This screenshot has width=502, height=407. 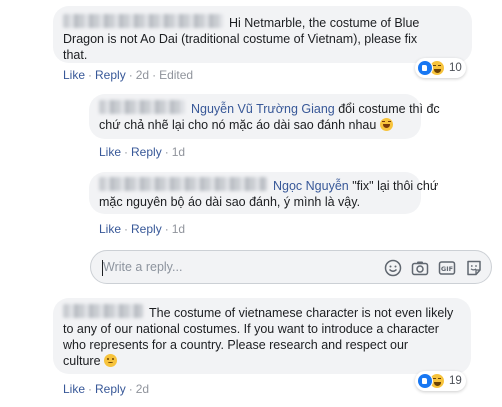 What do you see at coordinates (111, 360) in the screenshot?
I see `sad-emoji-icon` at bounding box center [111, 360].